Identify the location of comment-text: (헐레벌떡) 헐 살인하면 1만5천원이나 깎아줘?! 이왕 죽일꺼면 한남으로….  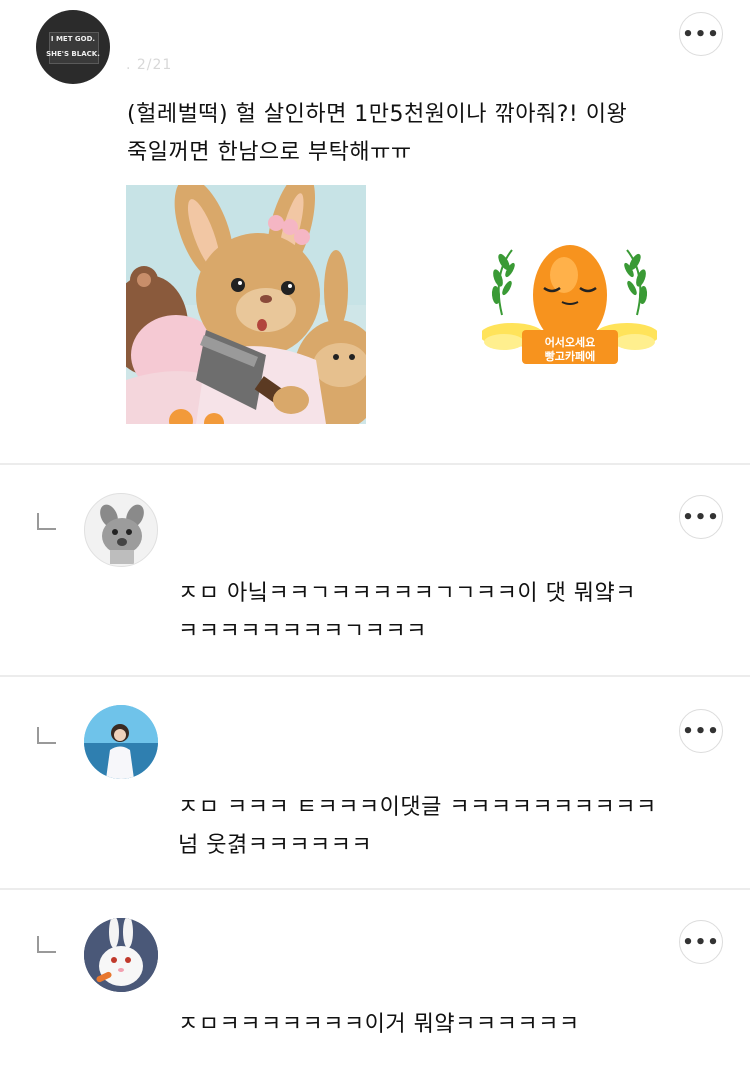
(377, 133).